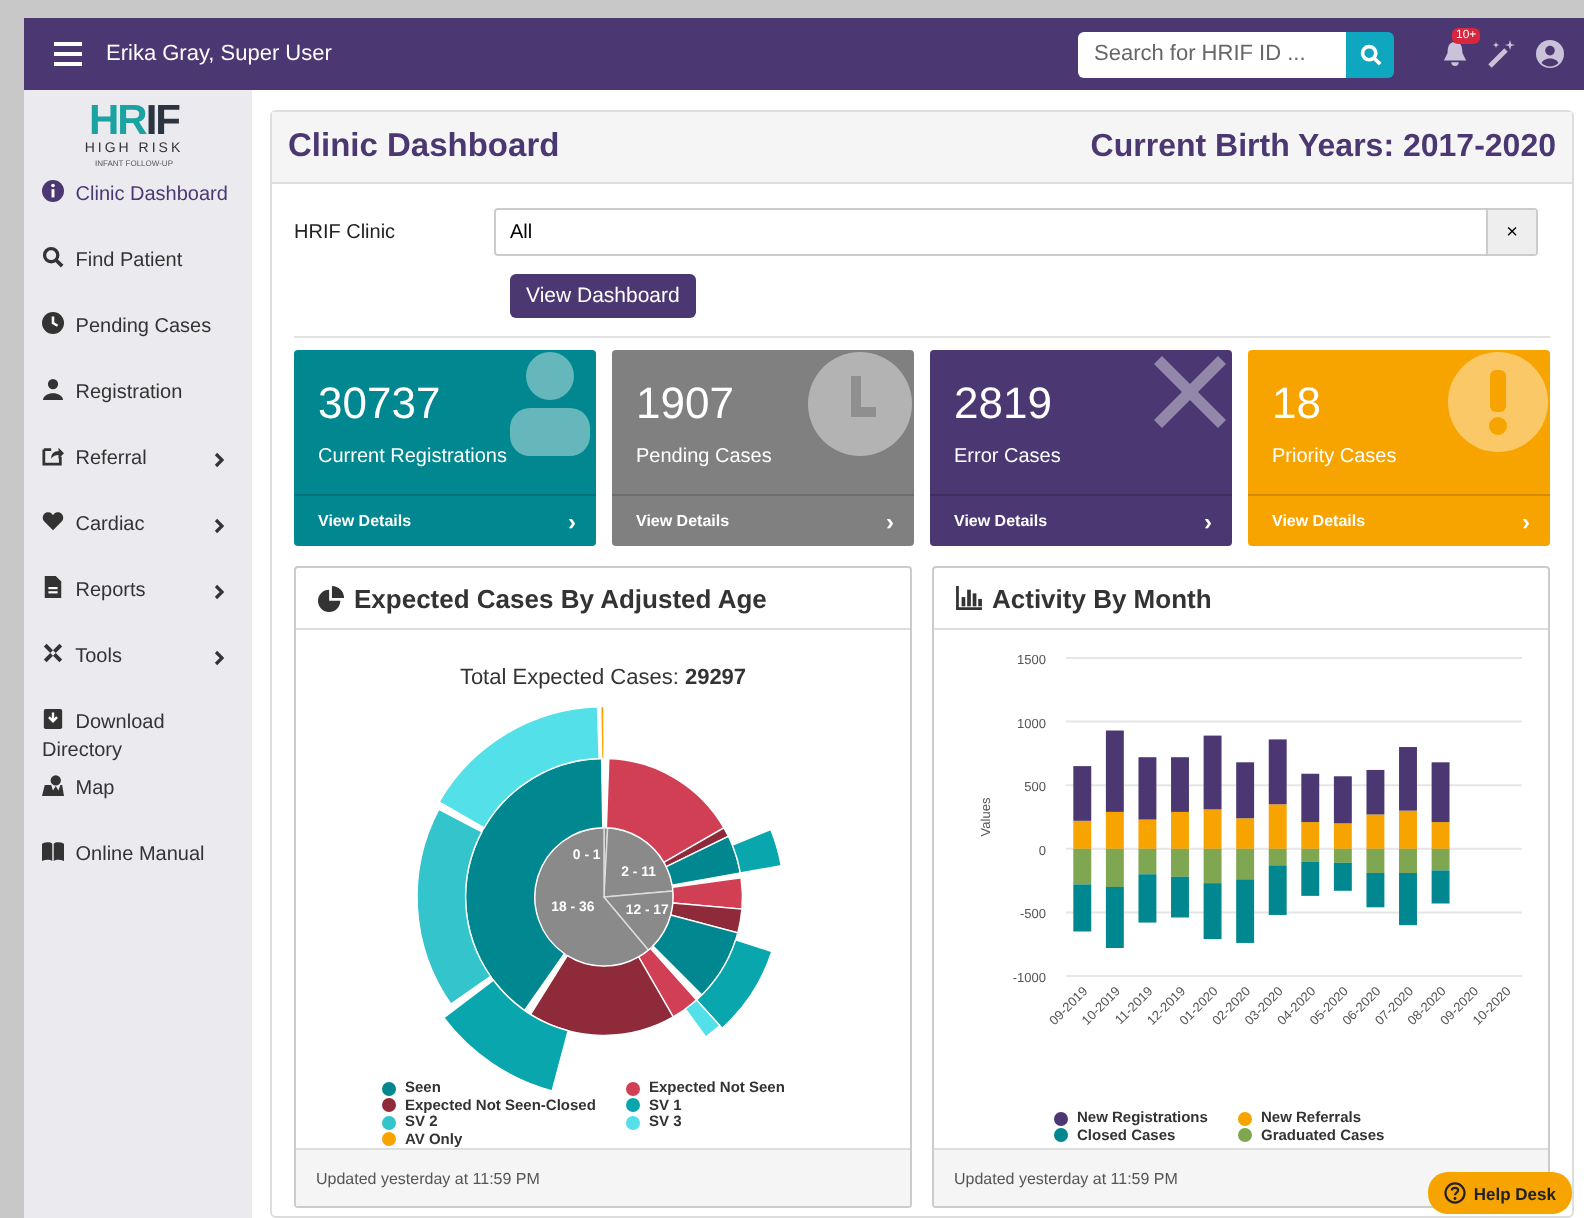 Image resolution: width=1584 pixels, height=1218 pixels. What do you see at coordinates (133, 122) in the screenshot?
I see `logo-mark: HRIF` at bounding box center [133, 122].